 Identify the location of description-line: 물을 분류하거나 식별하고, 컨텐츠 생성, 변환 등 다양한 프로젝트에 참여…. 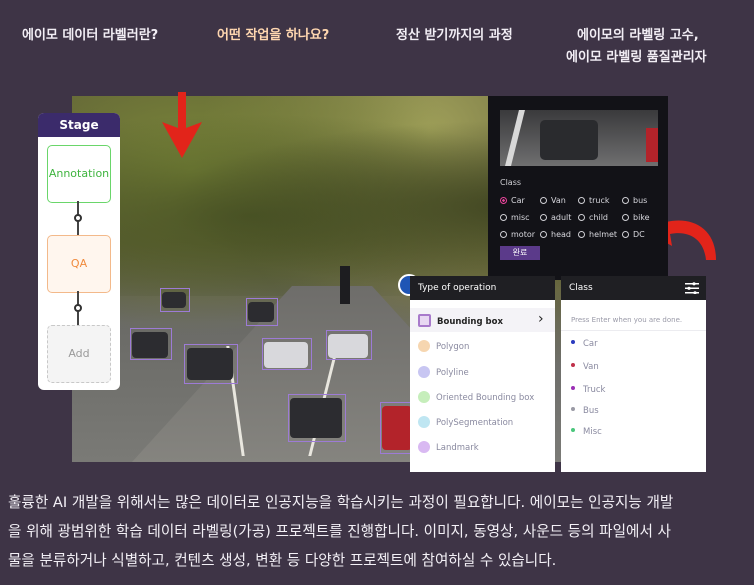
(282, 560).